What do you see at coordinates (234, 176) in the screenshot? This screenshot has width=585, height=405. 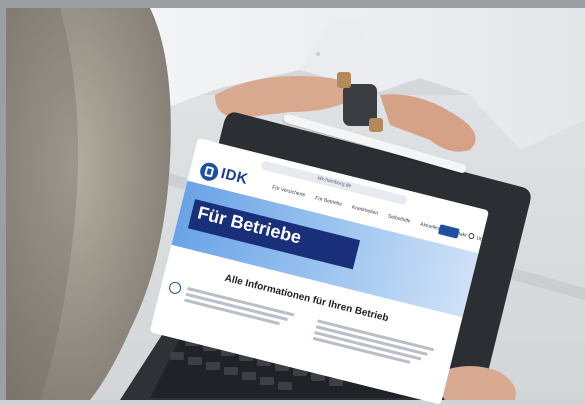 I see `site-logo-text: IDK` at bounding box center [234, 176].